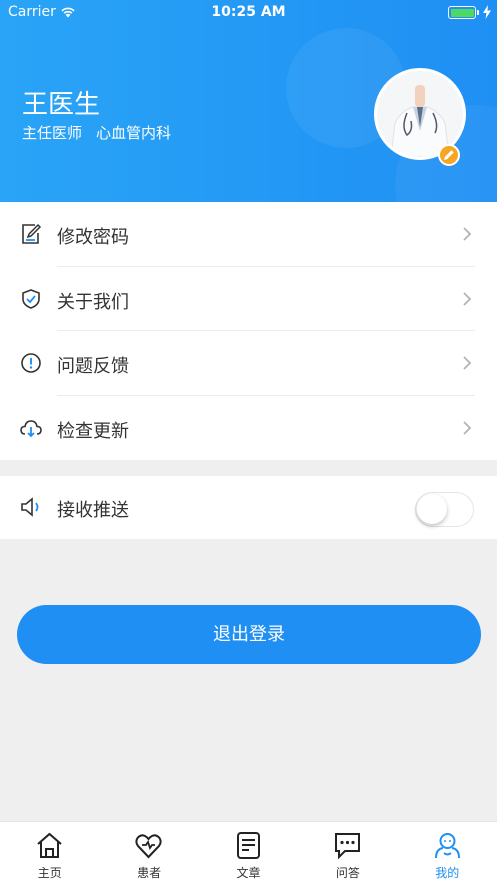 The width and height of the screenshot is (497, 883). I want to click on tab-home: 主页, so click(49, 852).